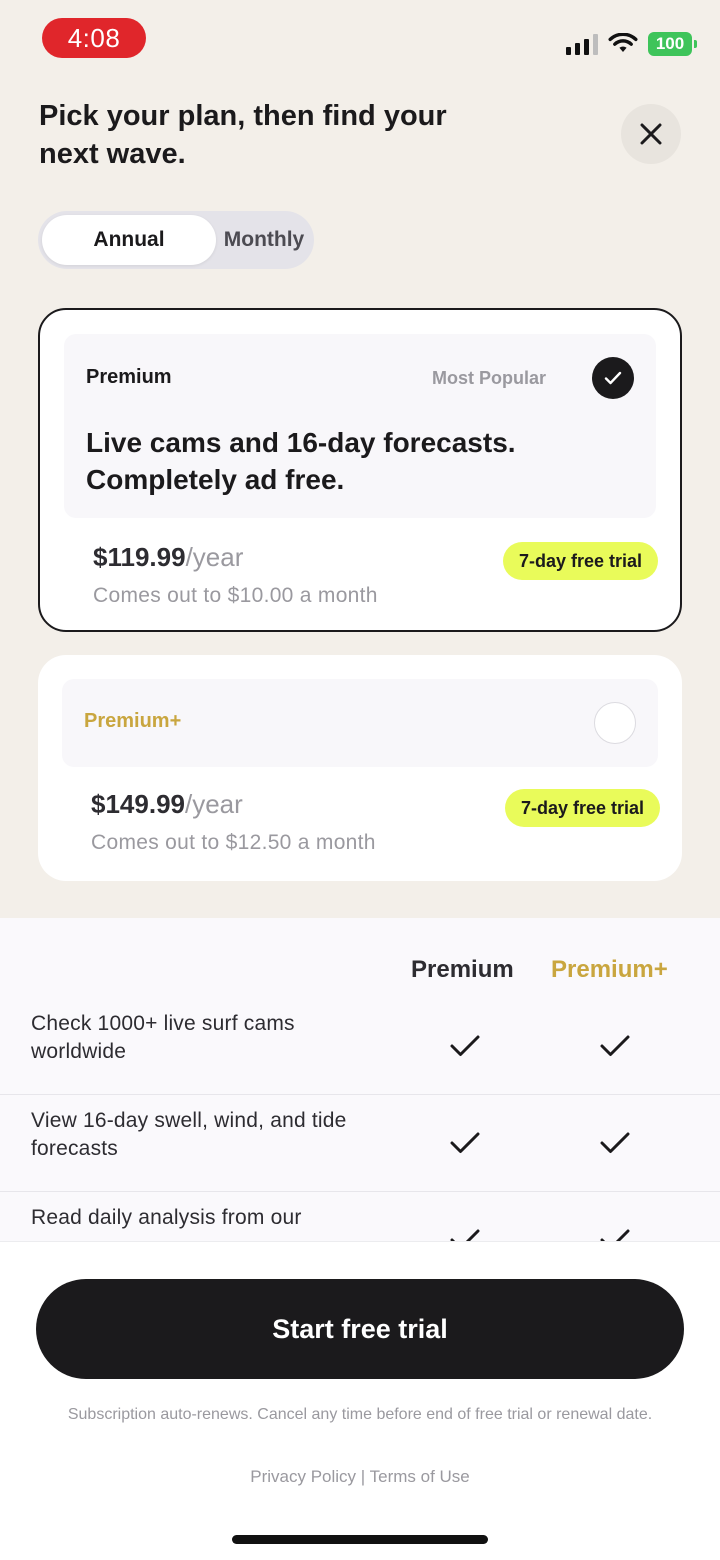 The width and height of the screenshot is (720, 1560). What do you see at coordinates (360, 723) in the screenshot?
I see `plan-card-header: Premium+` at bounding box center [360, 723].